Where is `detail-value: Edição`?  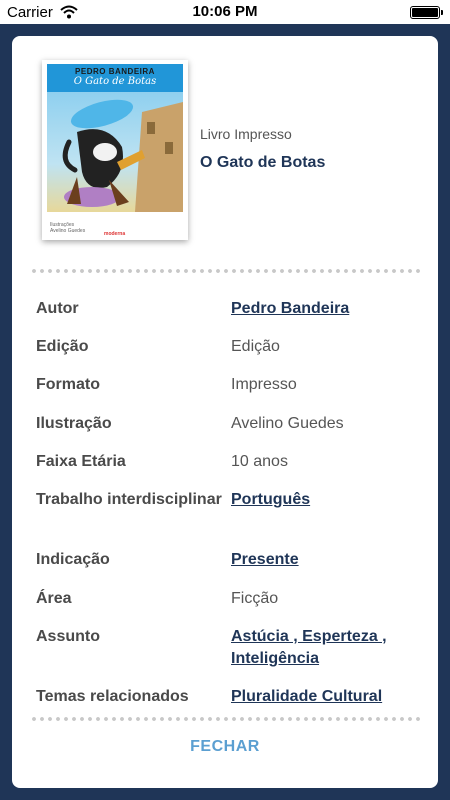
detail-value: Edição is located at coordinates (255, 346).